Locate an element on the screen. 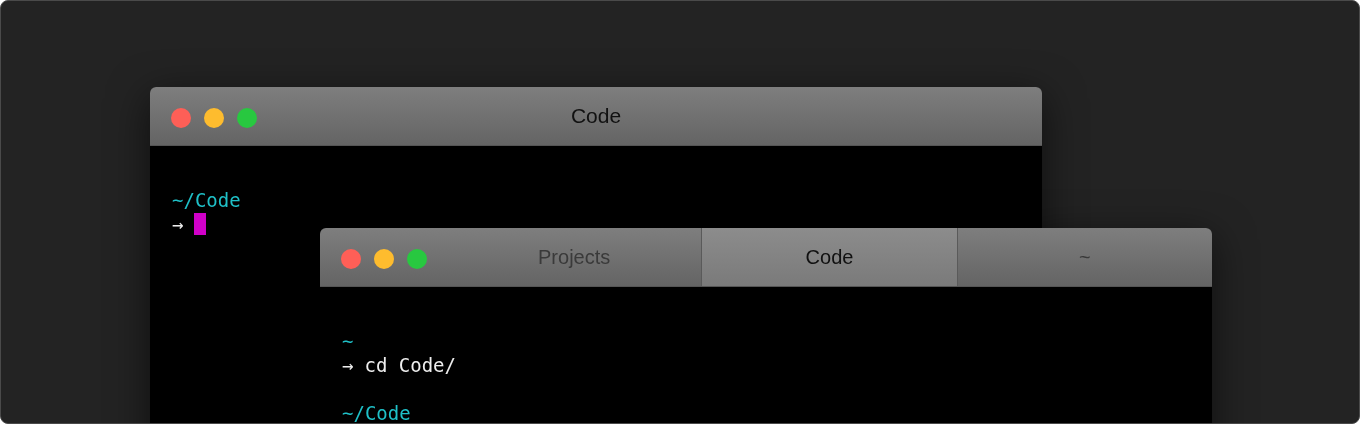 This screenshot has width=1360, height=424. tab: Projects is located at coordinates (574, 257).